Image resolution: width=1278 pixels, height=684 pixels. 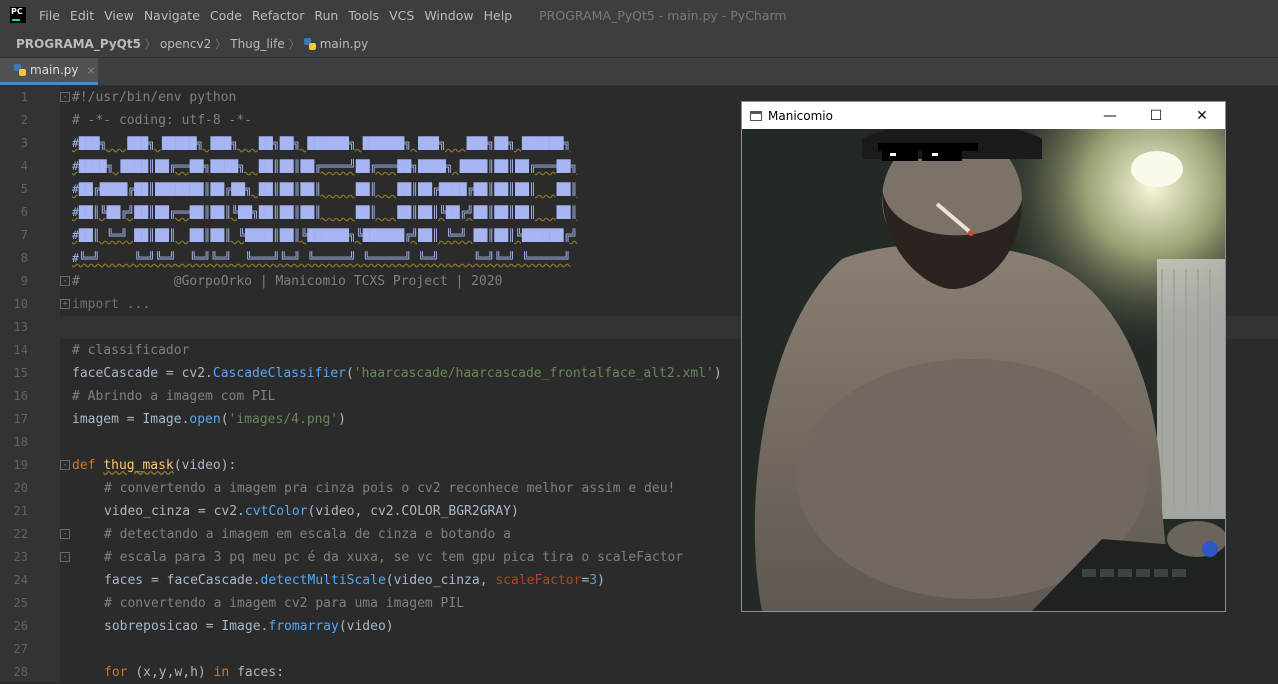 I want to click on menu-edit: Edit, so click(x=82, y=15).